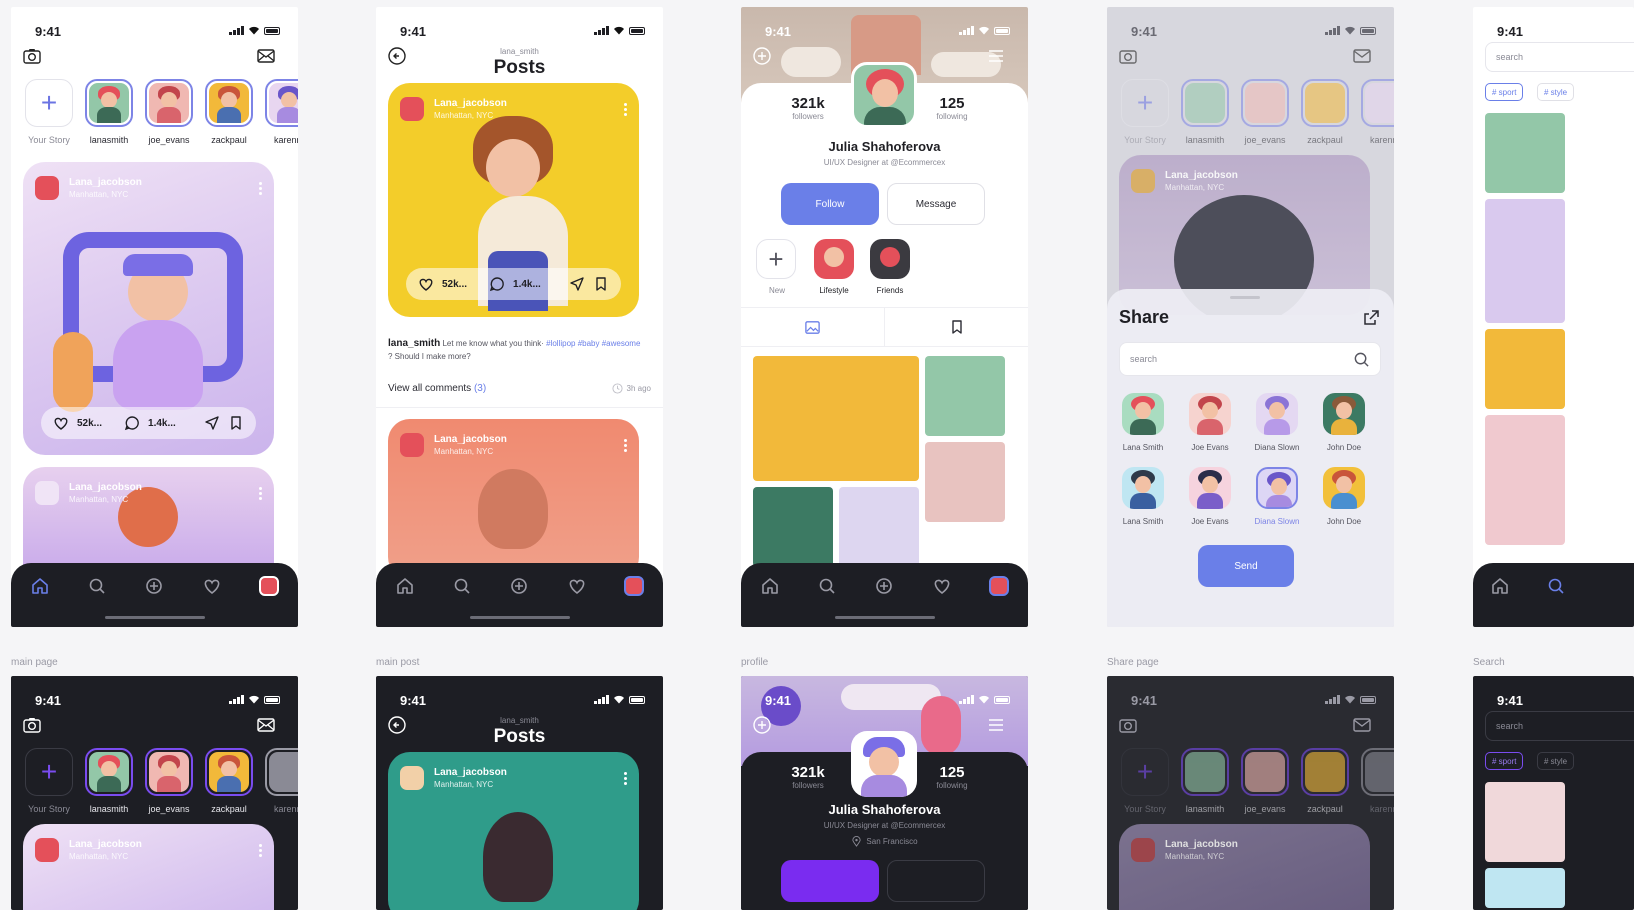 The width and height of the screenshot is (1634, 910). What do you see at coordinates (1246, 566) in the screenshot?
I see `send-button: Send` at bounding box center [1246, 566].